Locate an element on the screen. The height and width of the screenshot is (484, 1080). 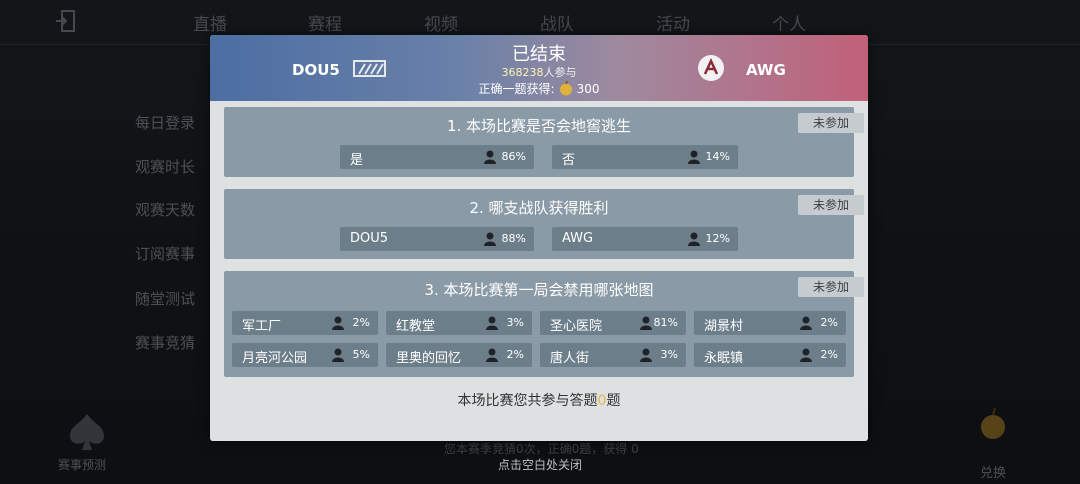
option-button: 否 14% is located at coordinates (645, 157).